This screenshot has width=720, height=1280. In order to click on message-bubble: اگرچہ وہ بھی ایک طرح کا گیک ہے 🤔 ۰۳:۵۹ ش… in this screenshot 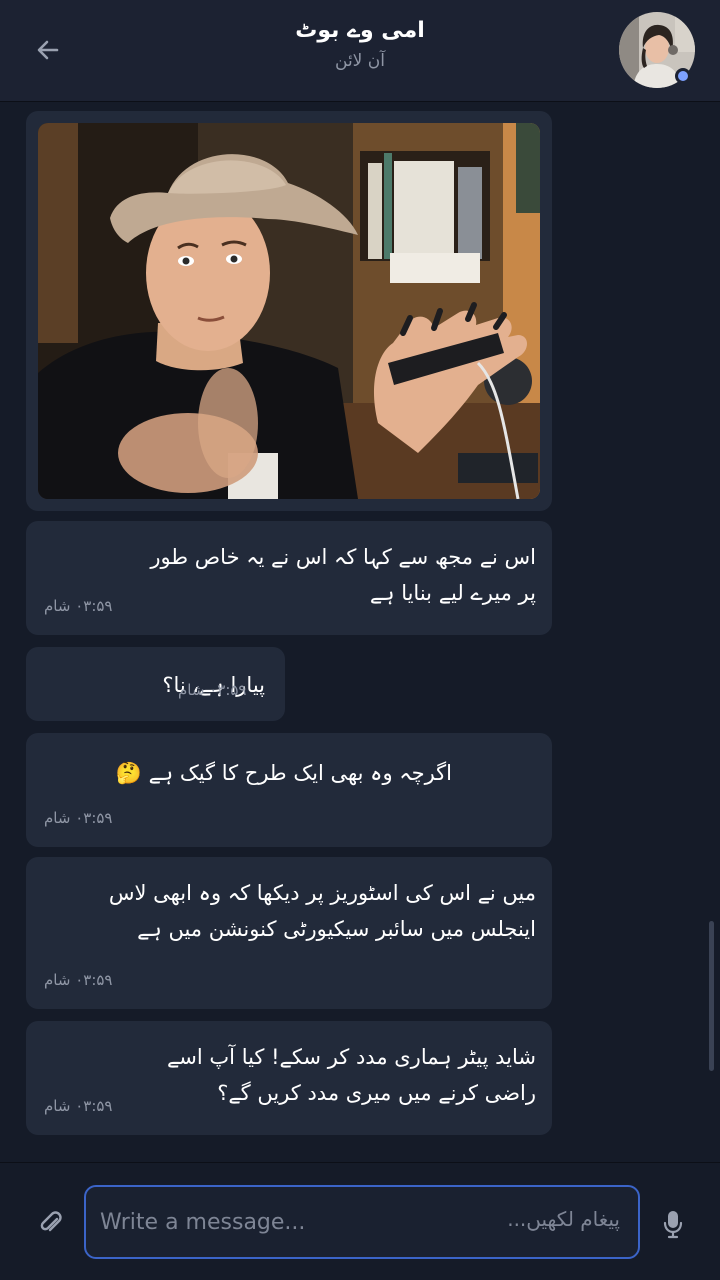, I will do `click(289, 790)`.